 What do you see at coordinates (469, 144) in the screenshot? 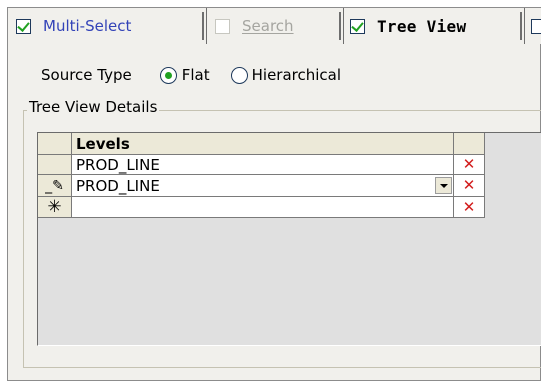
I see `header-delete-column` at bounding box center [469, 144].